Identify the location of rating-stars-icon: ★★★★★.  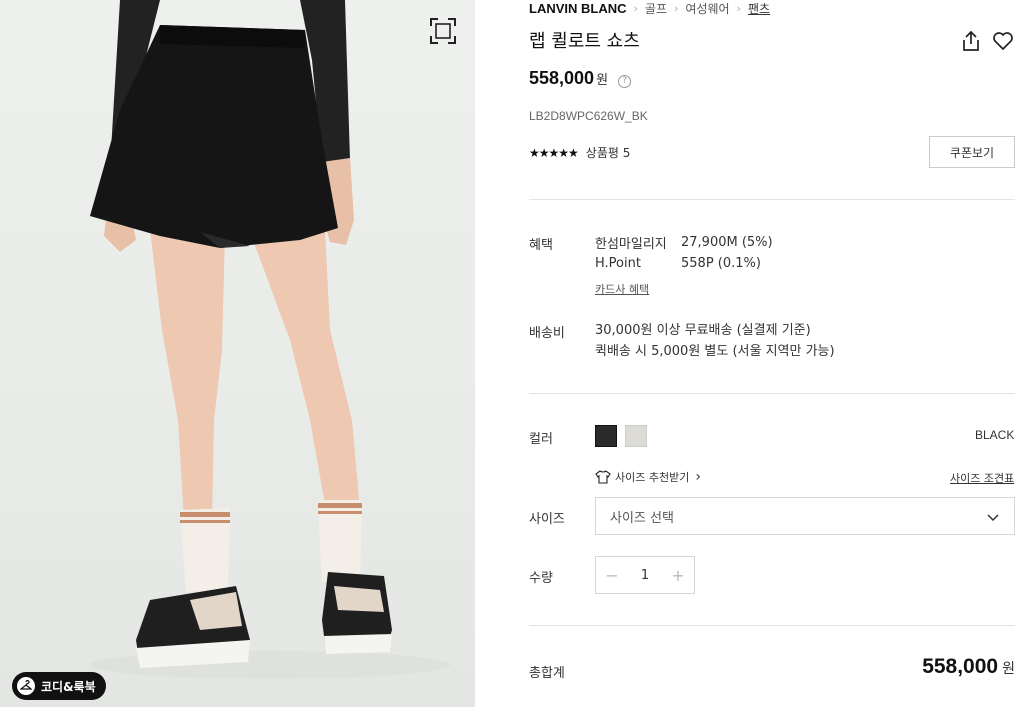
(554, 152).